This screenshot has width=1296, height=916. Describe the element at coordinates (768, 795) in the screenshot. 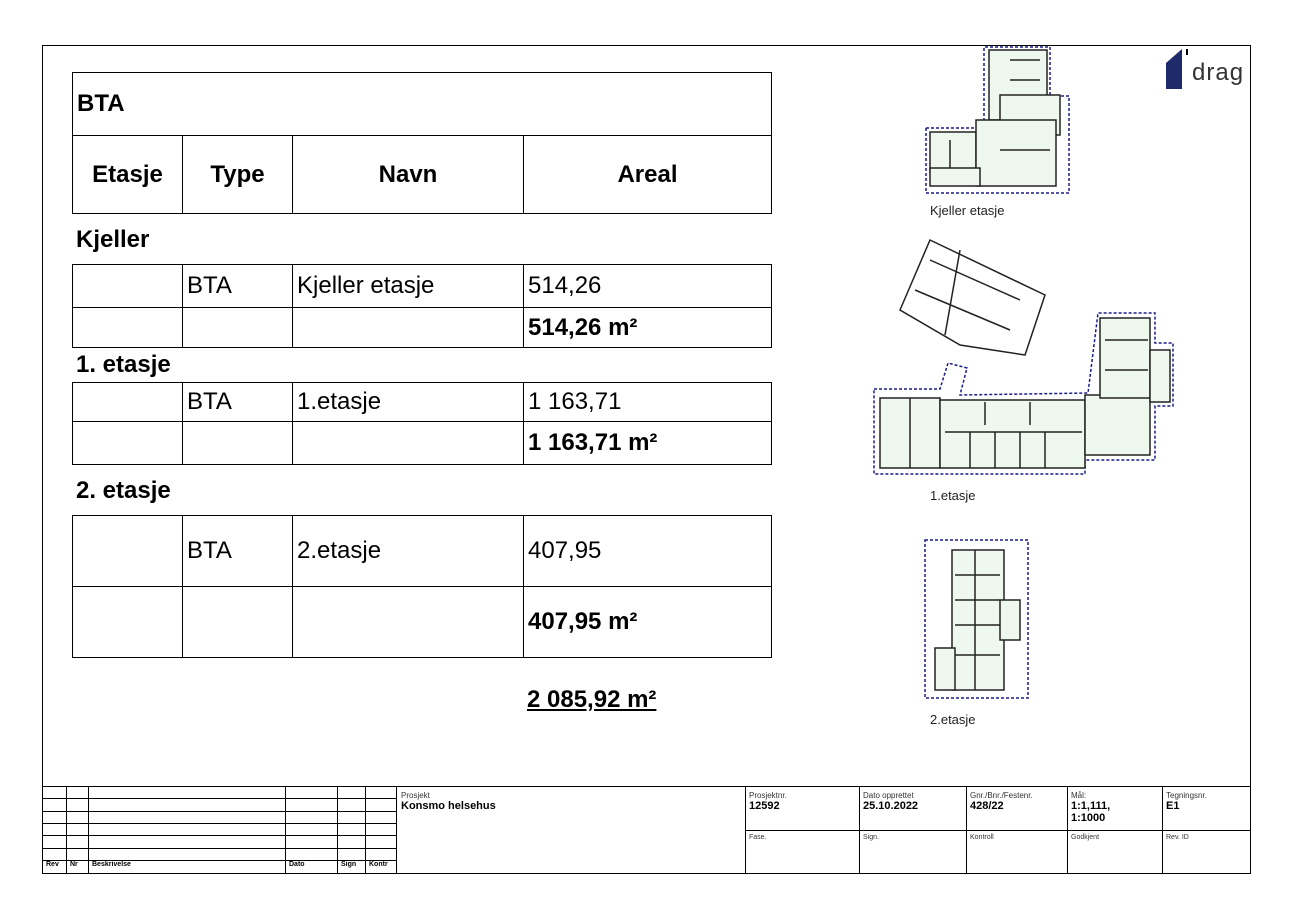

I see `field-label: Prosjektnr.` at that location.